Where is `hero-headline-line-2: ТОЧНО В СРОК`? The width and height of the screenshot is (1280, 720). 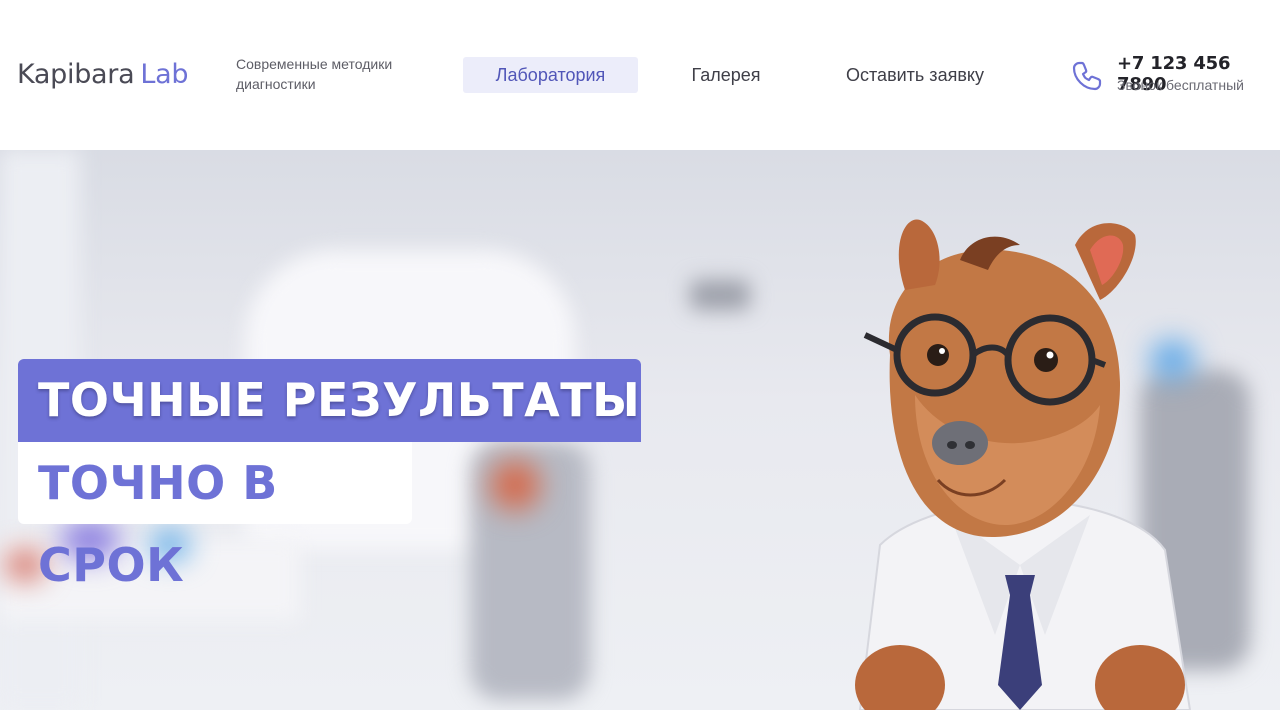 hero-headline-line-2: ТОЧНО В СРОК is located at coordinates (215, 517).